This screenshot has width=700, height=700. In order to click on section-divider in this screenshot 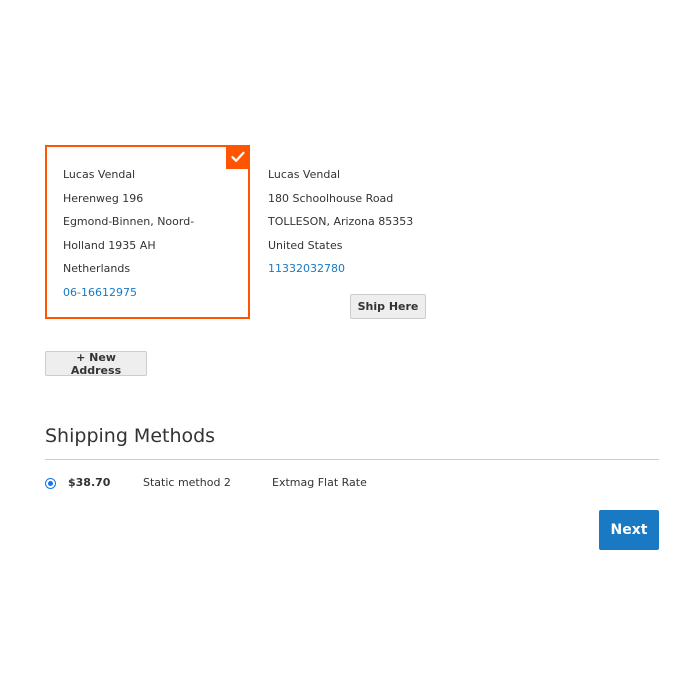, I will do `click(352, 459)`.